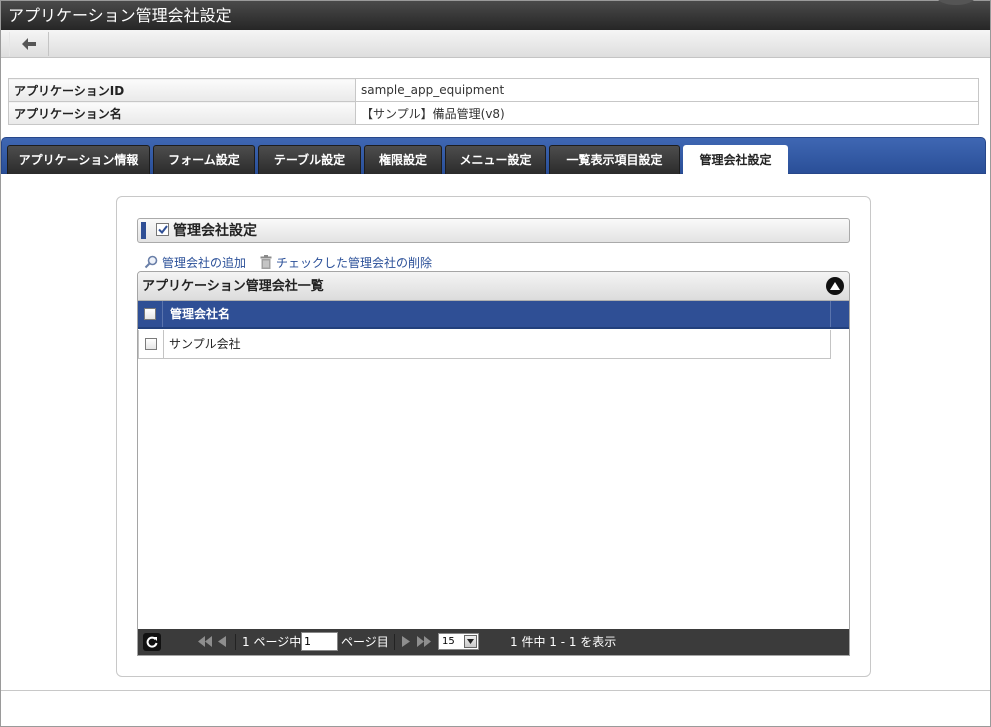 This screenshot has height=727, width=991. What do you see at coordinates (222, 641) in the screenshot?
I see `previous-page-icon` at bounding box center [222, 641].